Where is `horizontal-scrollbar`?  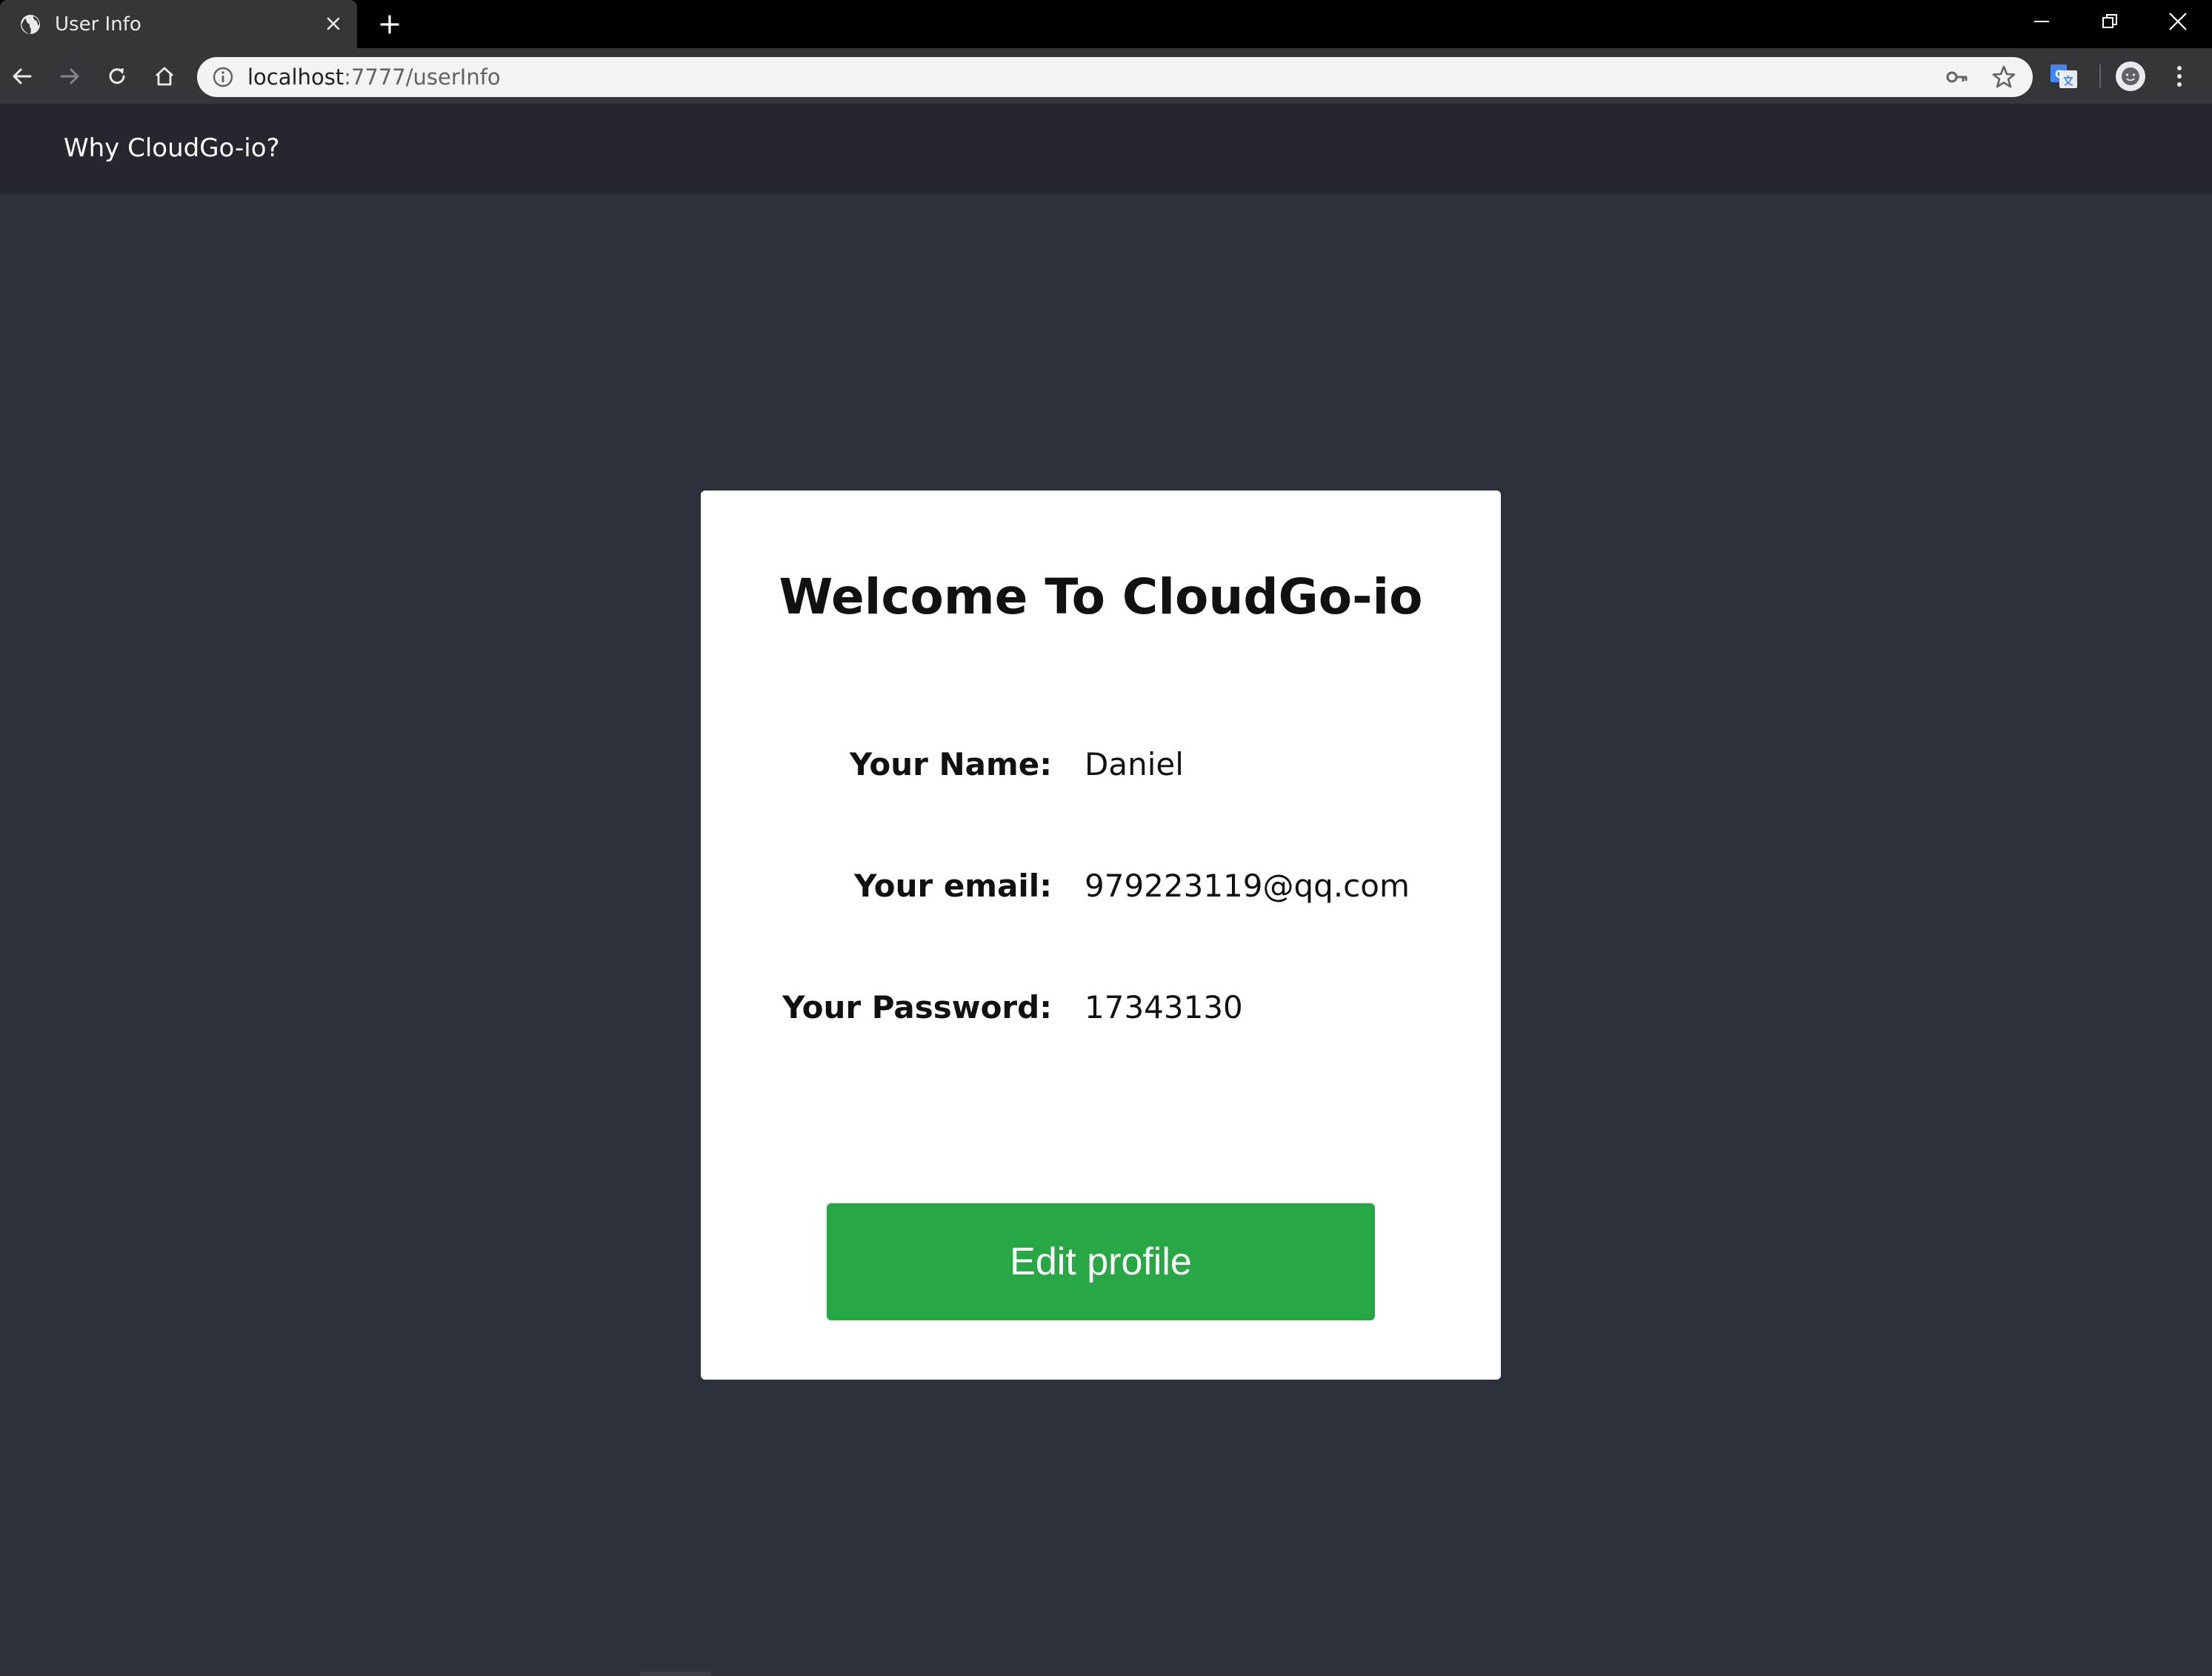
horizontal-scrollbar is located at coordinates (675, 1674).